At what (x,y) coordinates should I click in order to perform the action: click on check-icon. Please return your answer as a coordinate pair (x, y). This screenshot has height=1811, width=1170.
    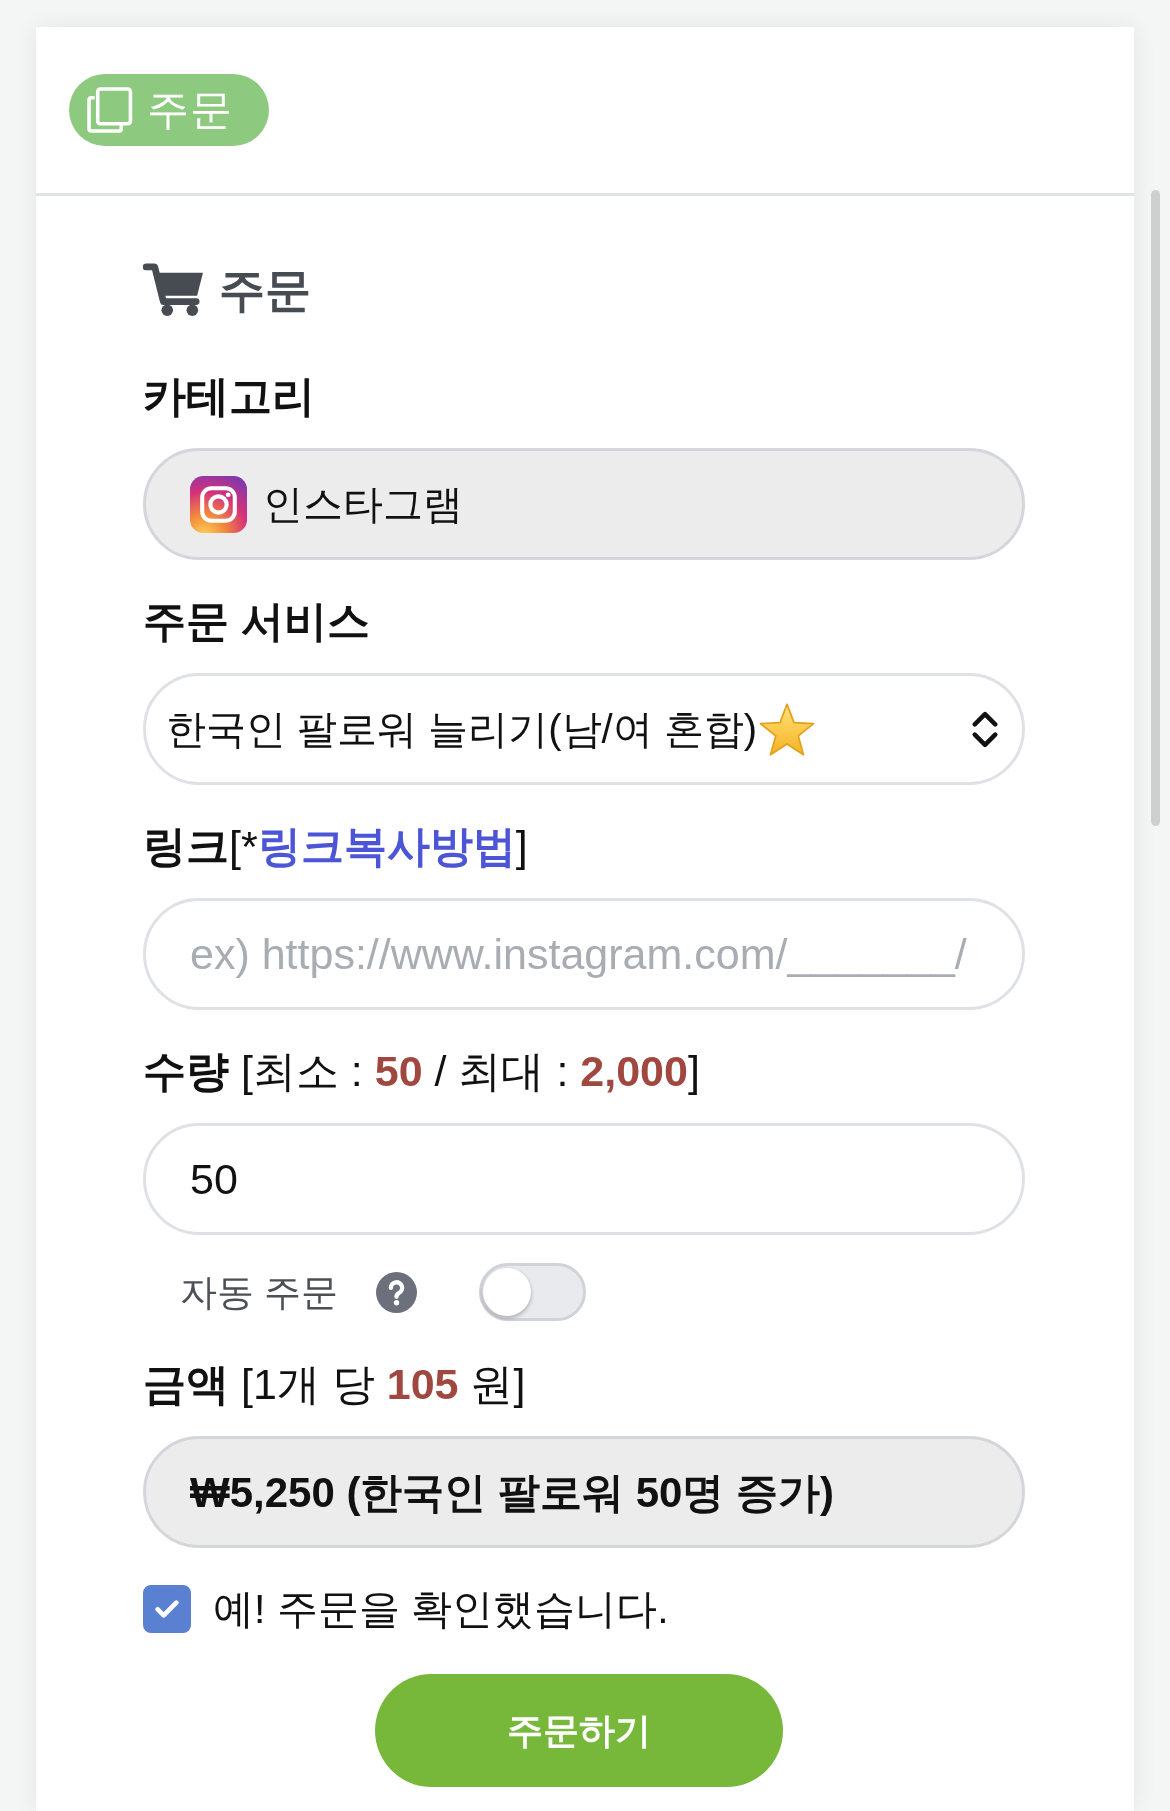
    Looking at the image, I should click on (167, 1609).